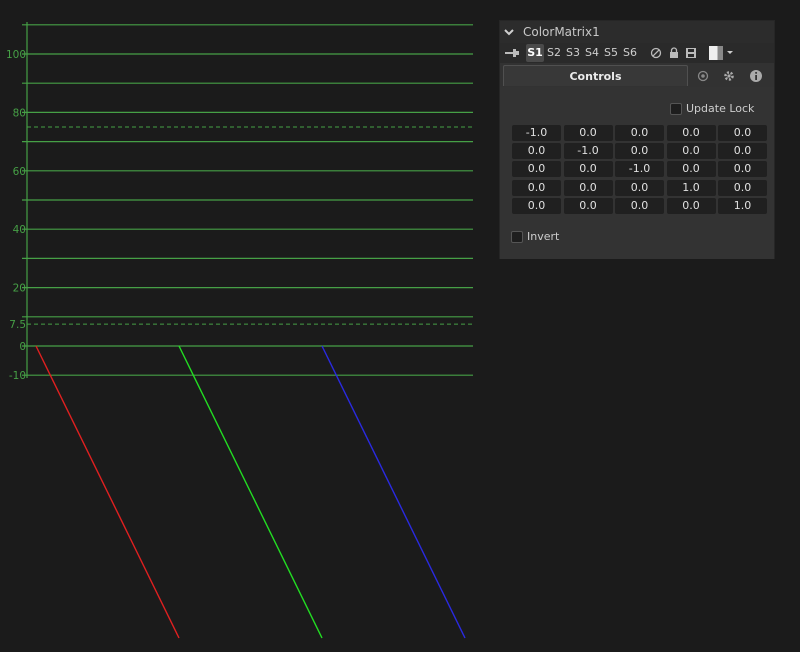 The image size is (800, 652). Describe the element at coordinates (554, 53) in the screenshot. I see `slot-s2: S2` at that location.